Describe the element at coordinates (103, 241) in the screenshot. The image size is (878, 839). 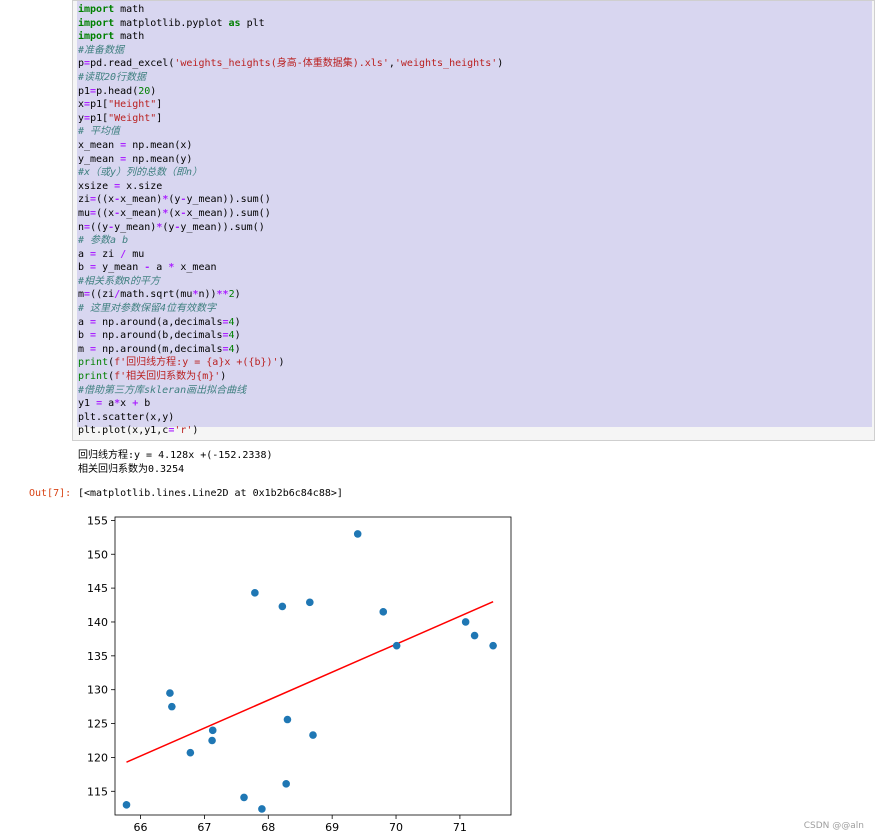
I see `code-token: # 参数a b` at that location.